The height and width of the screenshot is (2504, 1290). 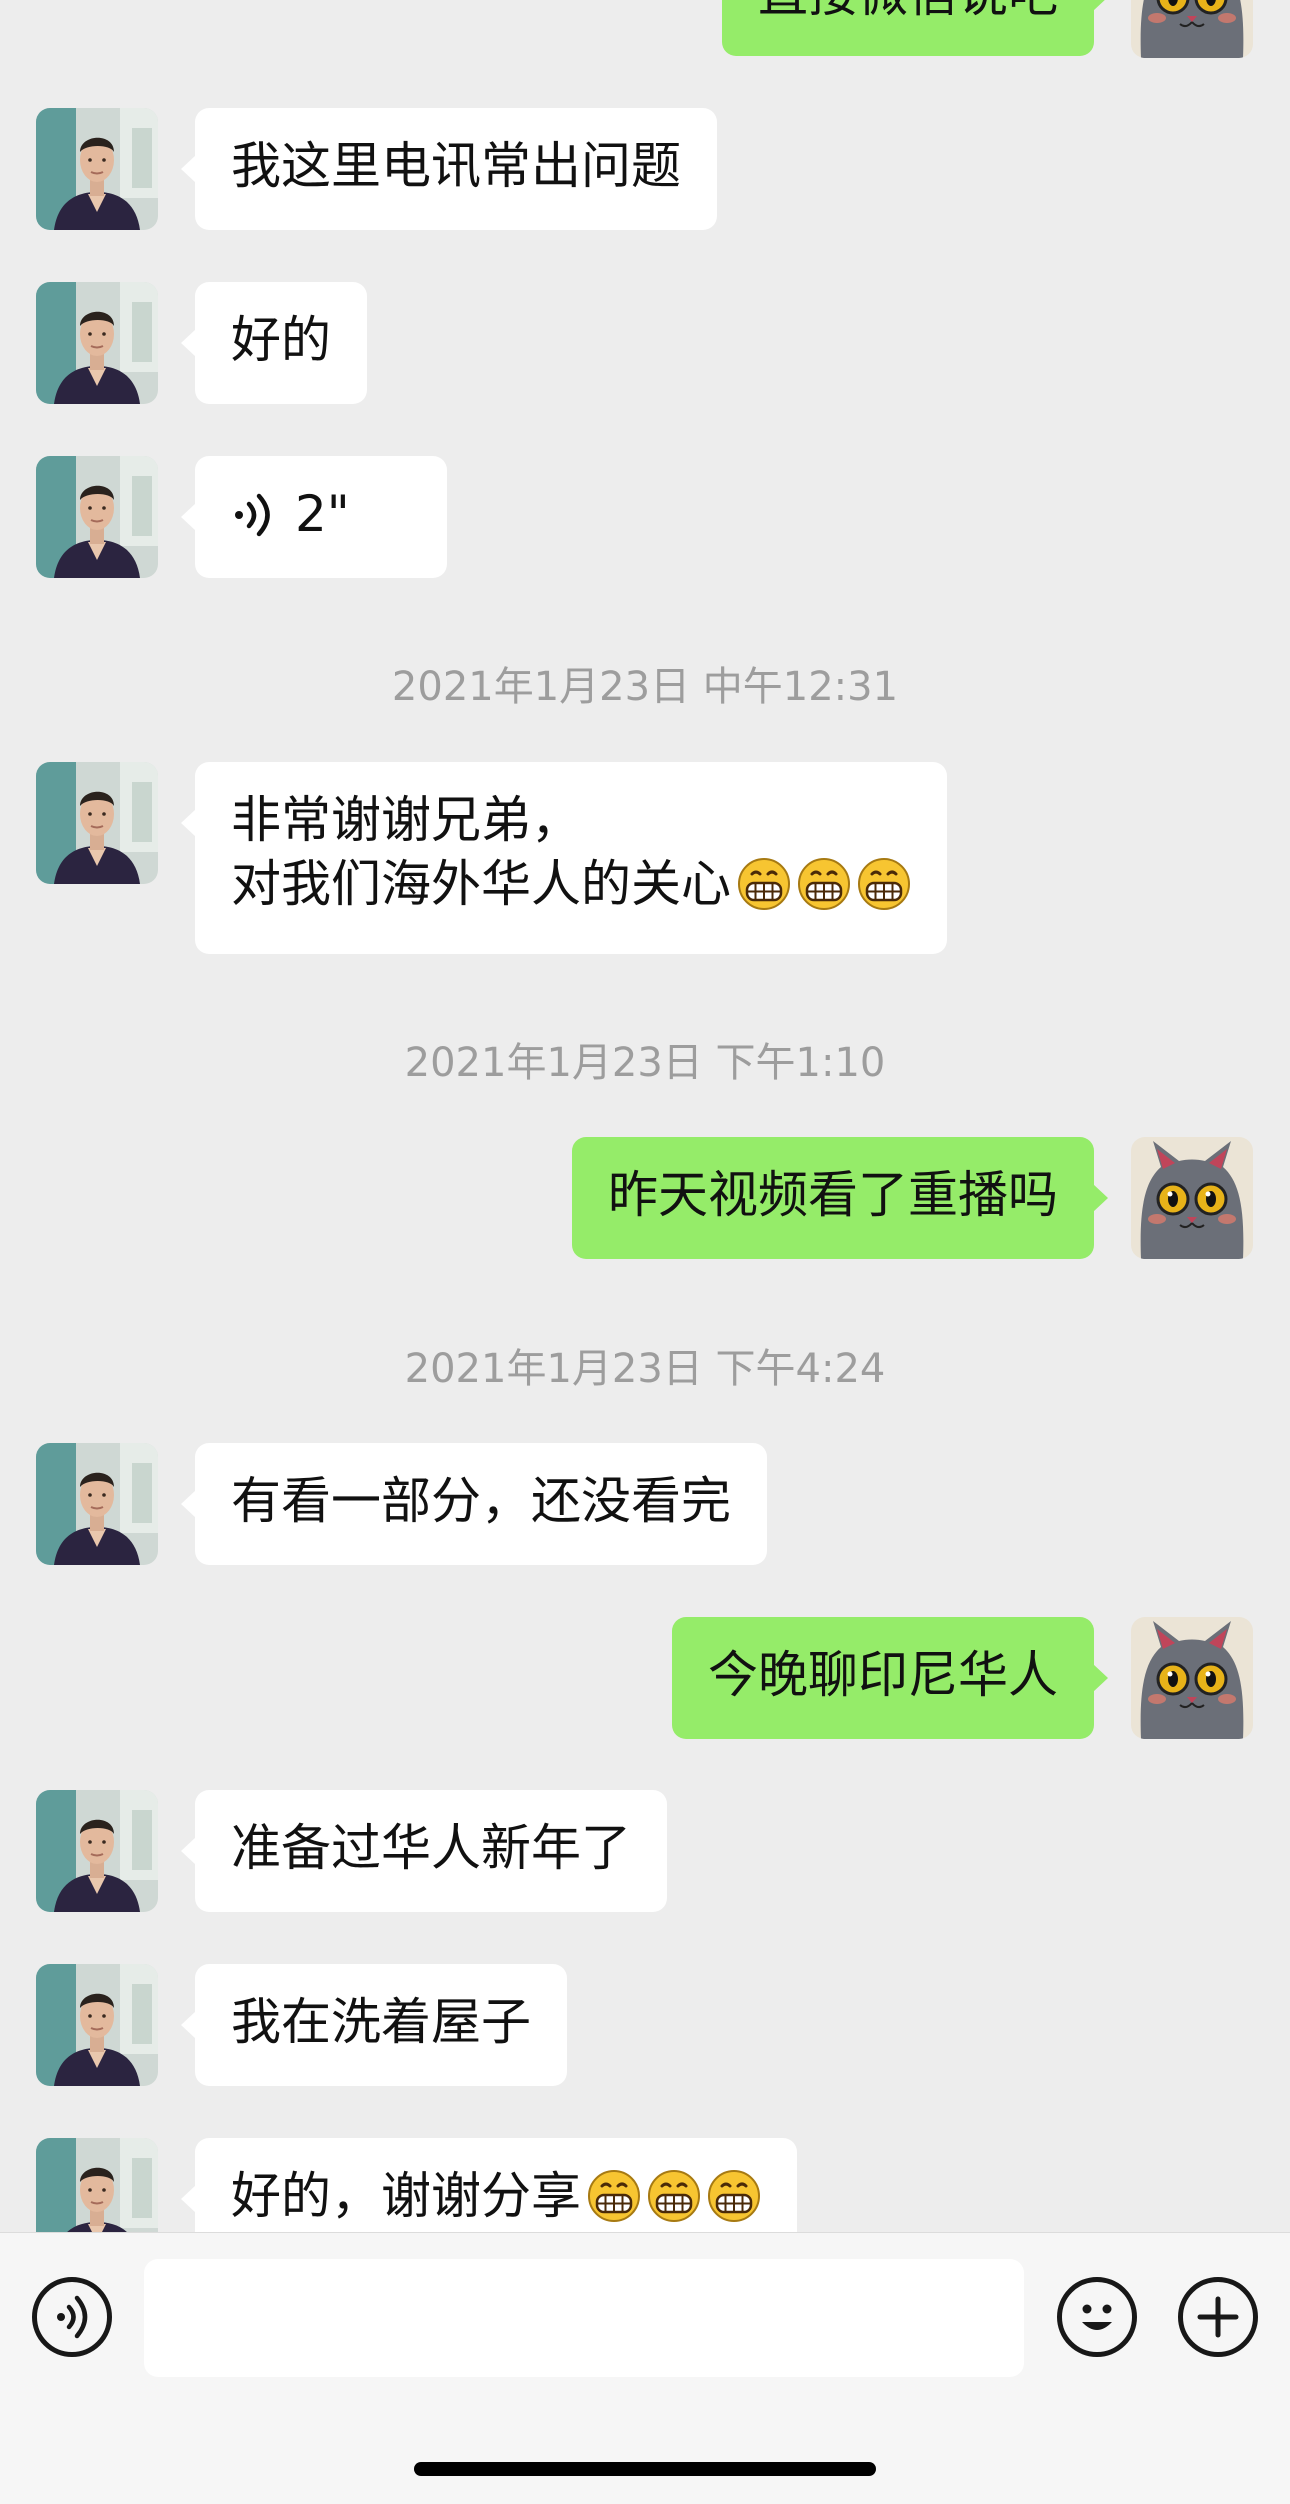 I want to click on chat-timestamp: 2021年1月23日 下午1:10, so click(x=645, y=1063).